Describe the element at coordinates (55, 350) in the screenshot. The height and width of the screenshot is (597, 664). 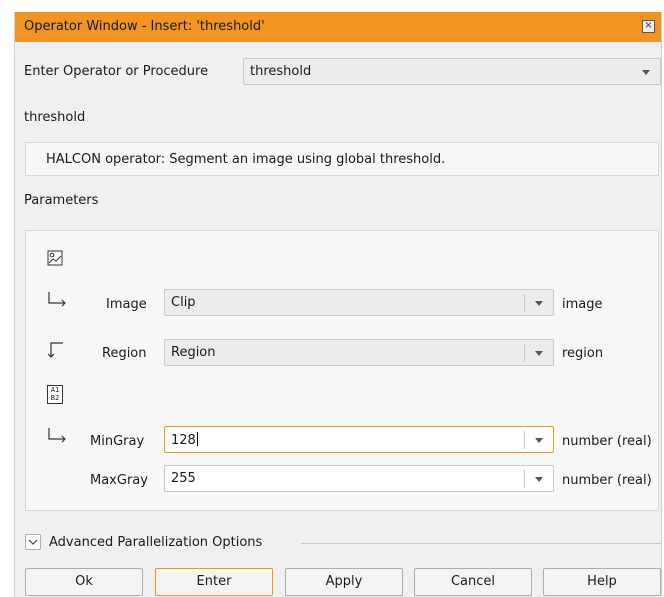
I see `output-arrow-icon` at that location.